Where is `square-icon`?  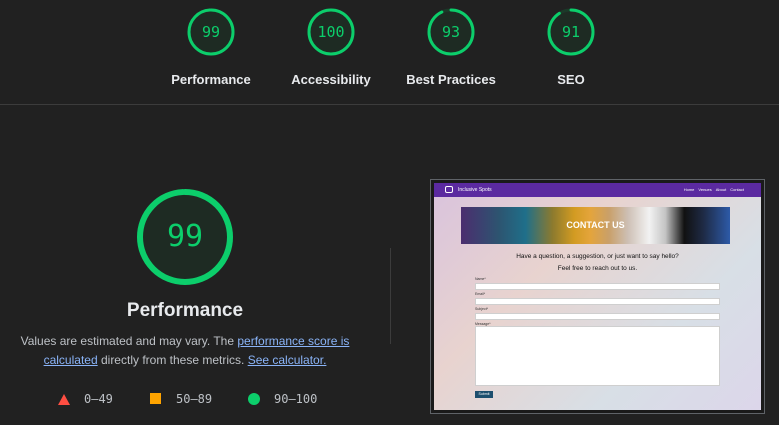 square-icon is located at coordinates (155, 398).